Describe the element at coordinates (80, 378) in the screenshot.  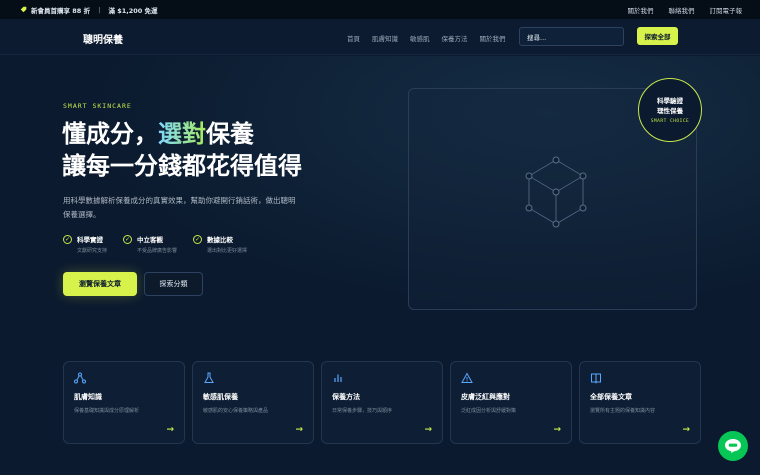
I see `molecule-icon` at that location.